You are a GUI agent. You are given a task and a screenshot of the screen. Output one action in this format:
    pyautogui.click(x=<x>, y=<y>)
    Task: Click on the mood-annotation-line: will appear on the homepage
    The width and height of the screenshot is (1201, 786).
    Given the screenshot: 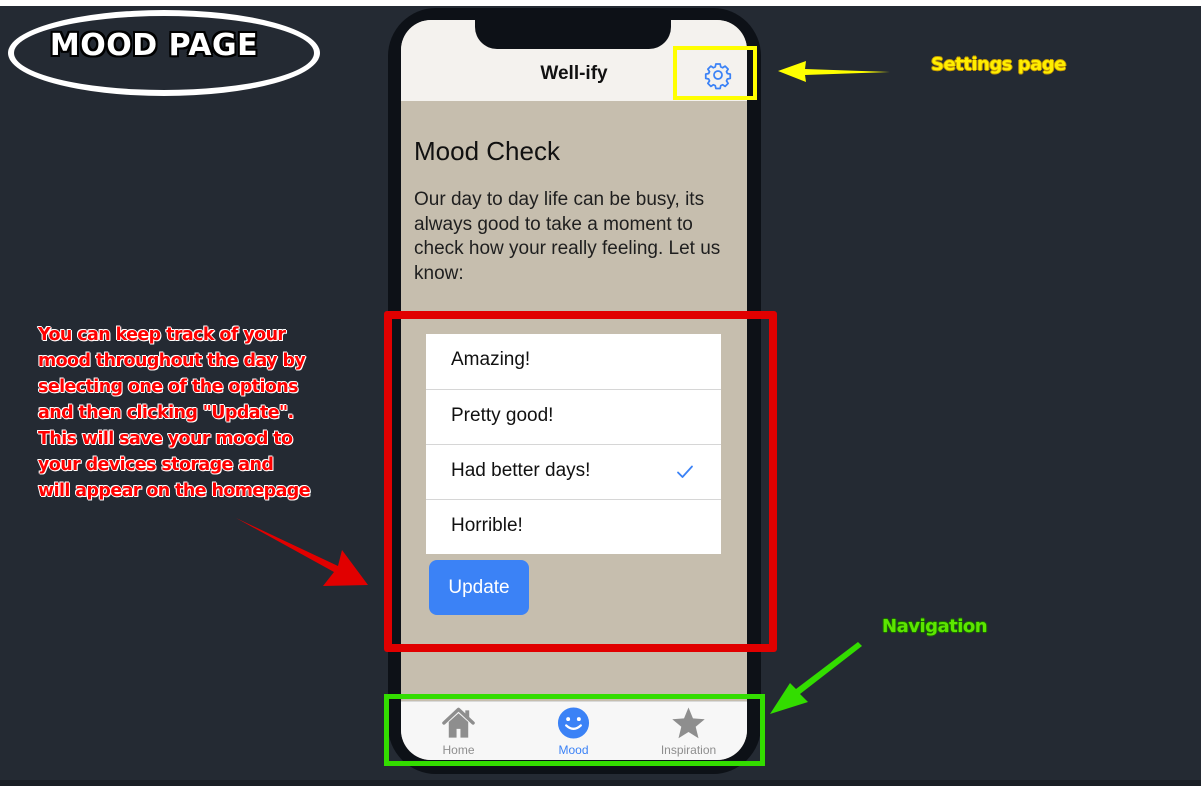 What is the action you would take?
    pyautogui.click(x=174, y=491)
    